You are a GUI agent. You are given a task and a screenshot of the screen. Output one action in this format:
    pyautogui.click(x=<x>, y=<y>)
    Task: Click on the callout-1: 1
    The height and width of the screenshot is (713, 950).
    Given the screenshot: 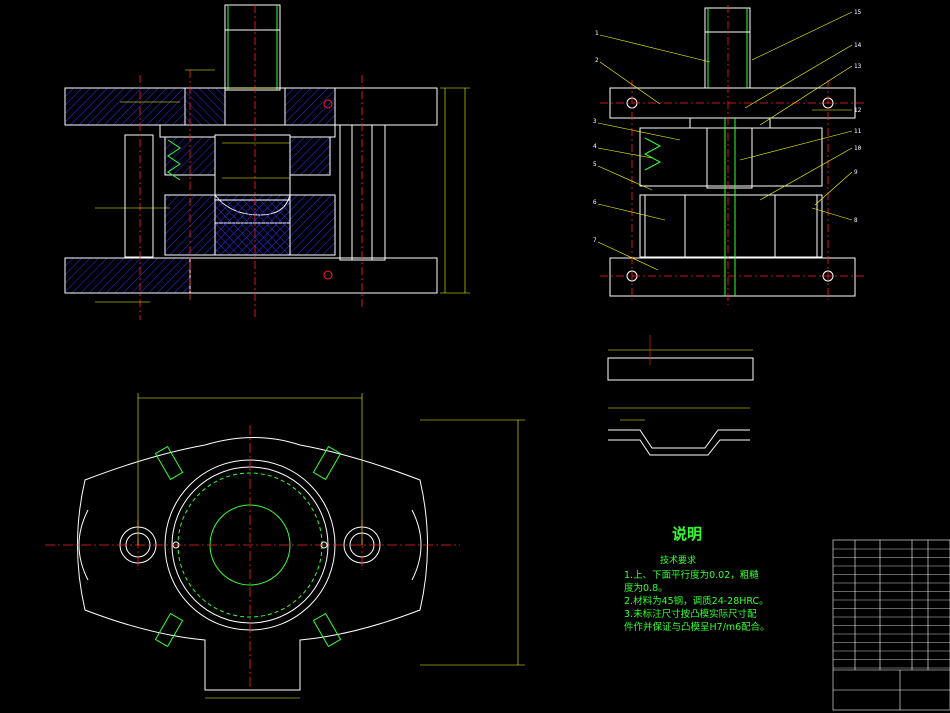 What is the action you would take?
    pyautogui.click(x=597, y=33)
    